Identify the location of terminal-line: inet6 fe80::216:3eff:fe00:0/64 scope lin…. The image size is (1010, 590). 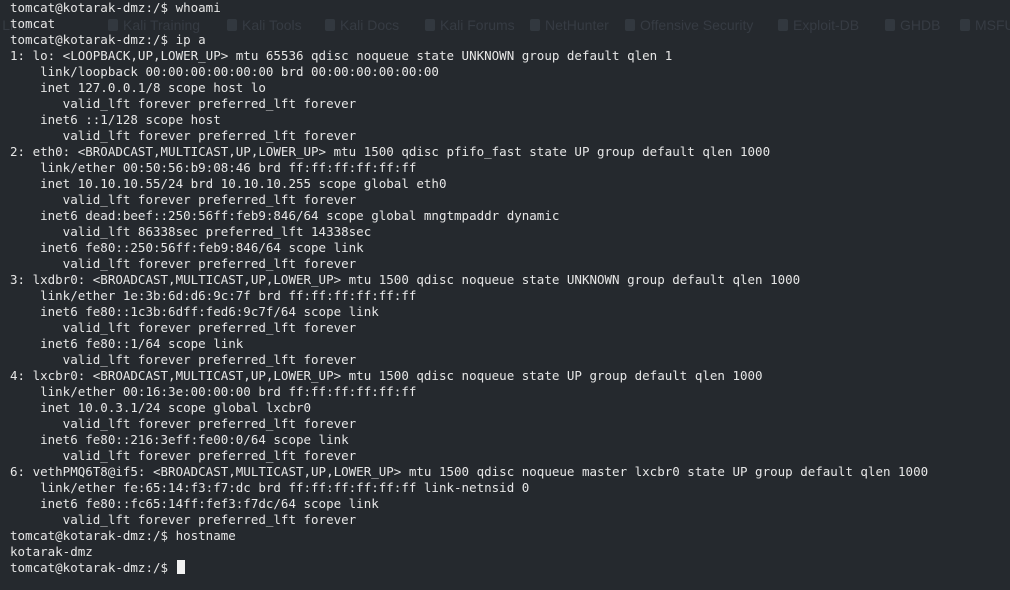
(179, 439).